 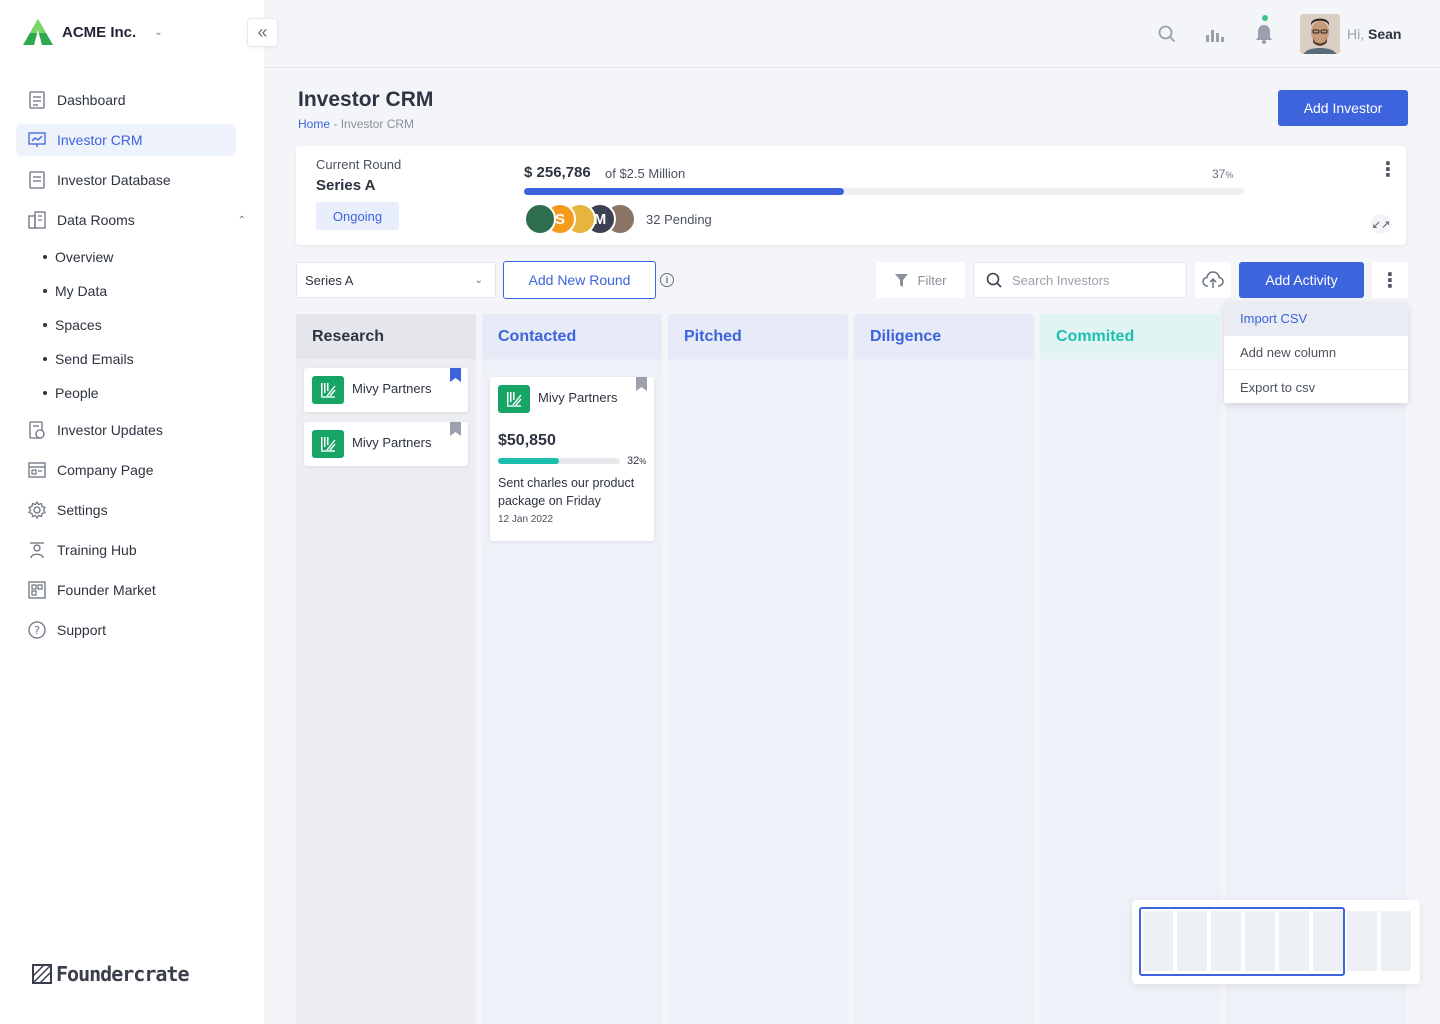 I want to click on round-select: Series A ⌄, so click(x=396, y=280).